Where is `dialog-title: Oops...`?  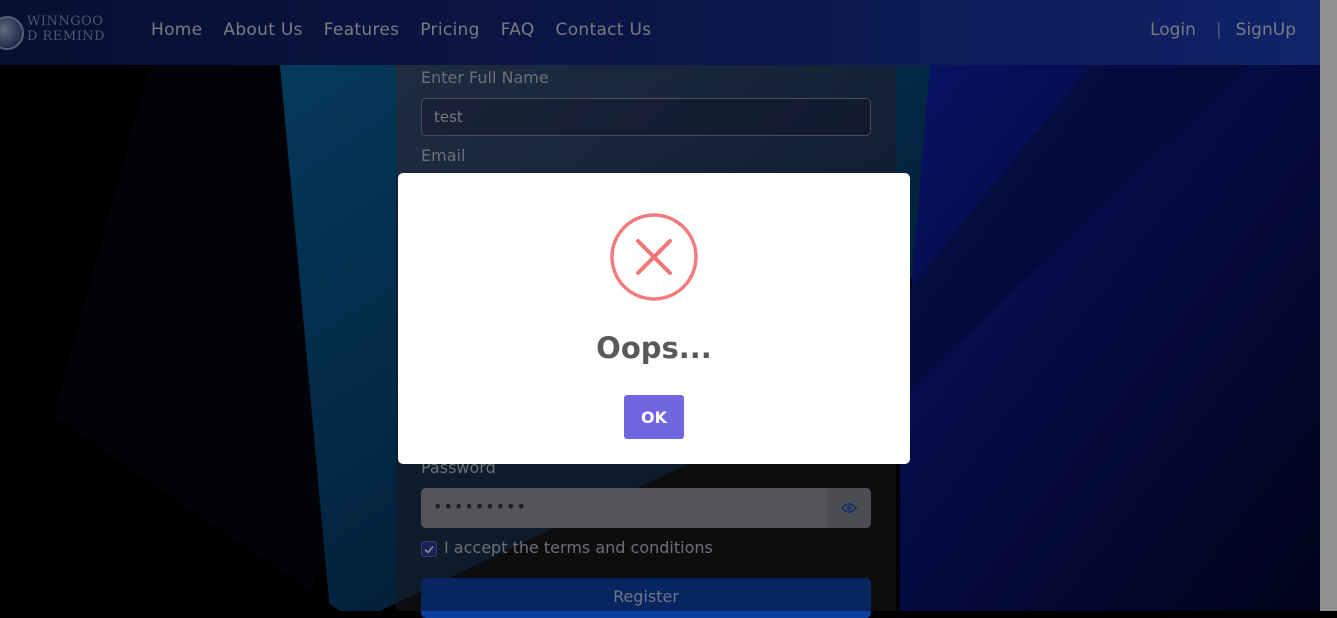 dialog-title: Oops... is located at coordinates (654, 348).